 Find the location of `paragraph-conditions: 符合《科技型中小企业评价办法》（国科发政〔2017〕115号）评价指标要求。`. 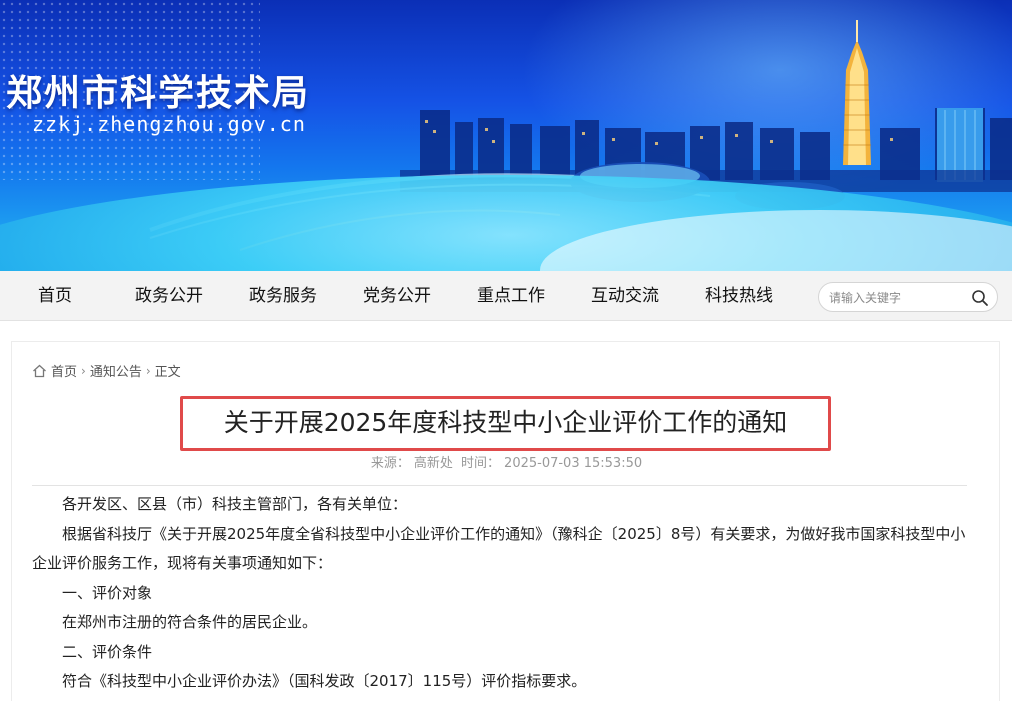

paragraph-conditions: 符合《科技型中小企业评价办法》（国科发政〔2017〕115号）评价指标要求。 is located at coordinates (324, 681).